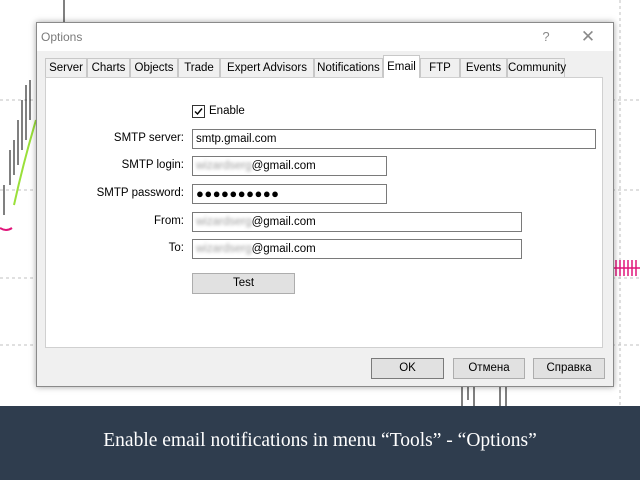 This screenshot has height=480, width=640. I want to click on indicator-magenta-line-left, so click(6, 229).